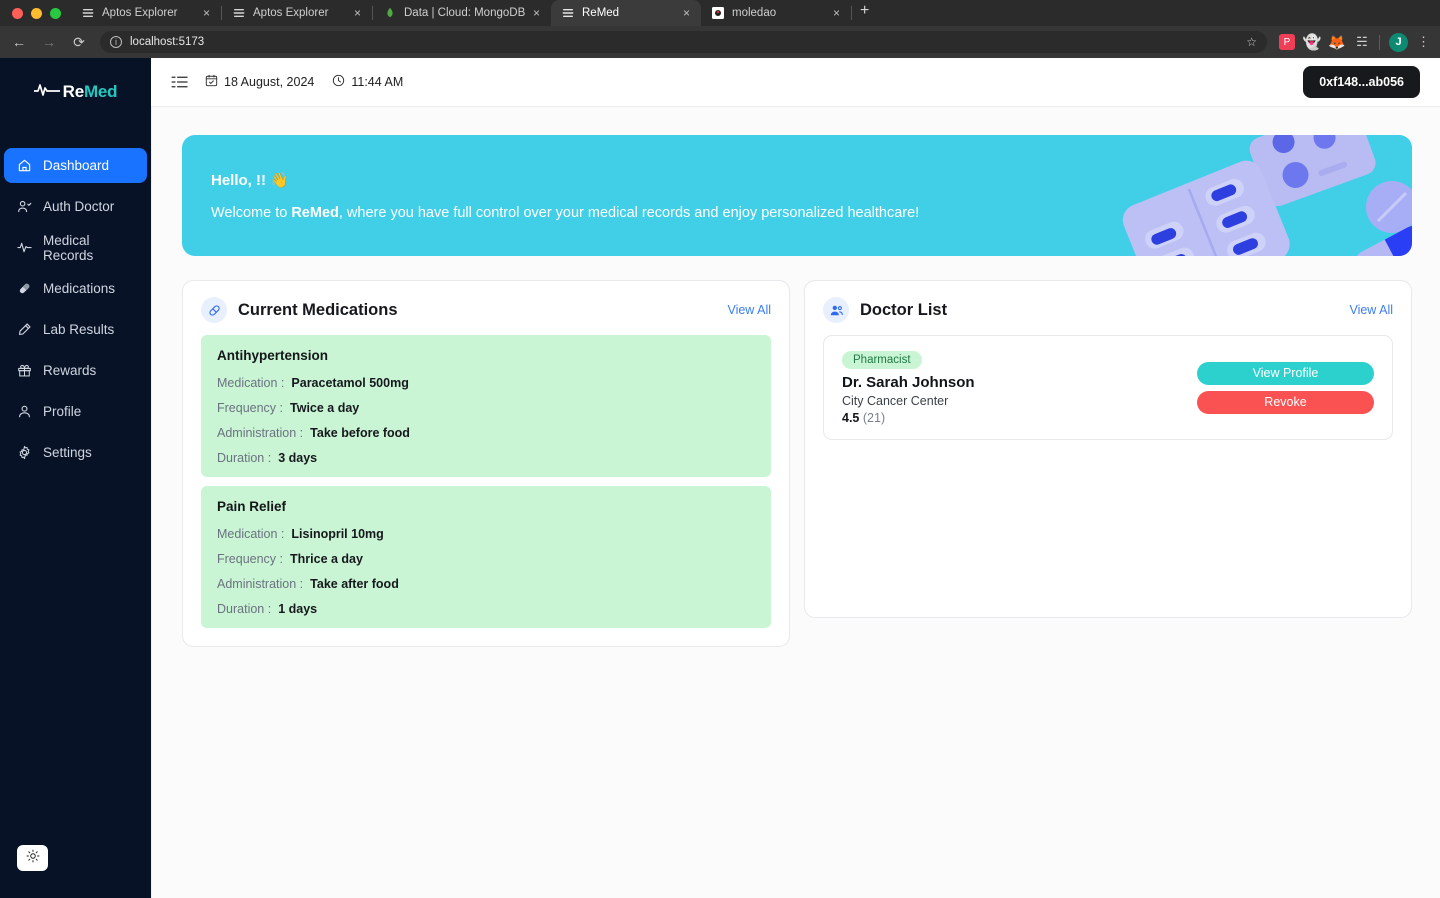 Image resolution: width=1440 pixels, height=898 pixels. What do you see at coordinates (273, 355) in the screenshot?
I see `medication-name: Antihypertension` at bounding box center [273, 355].